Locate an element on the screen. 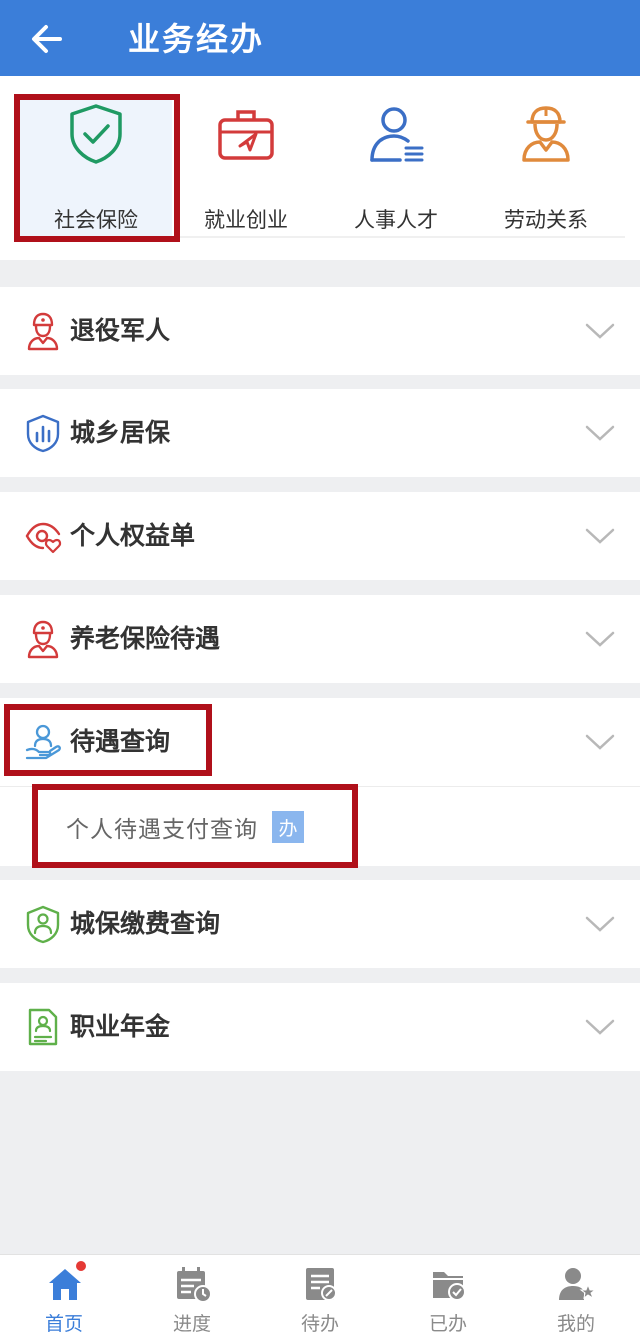  calendar-clock-icon is located at coordinates (194, 1285).